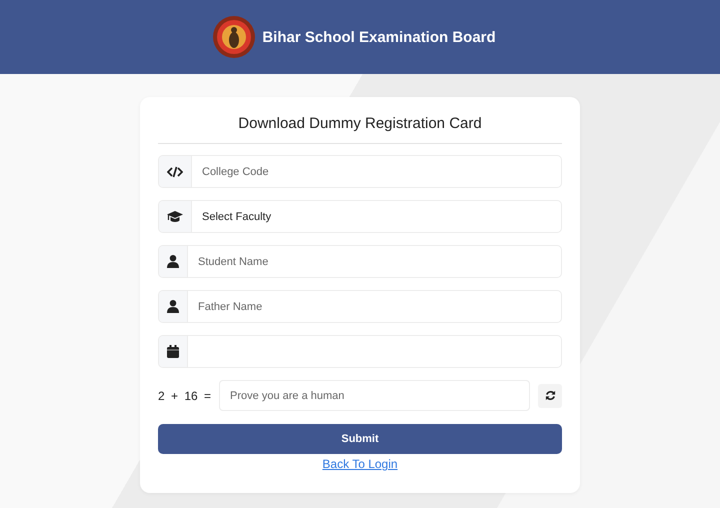 This screenshot has width=720, height=508. I want to click on card-title: Download Dummy Registration Card, so click(360, 129).